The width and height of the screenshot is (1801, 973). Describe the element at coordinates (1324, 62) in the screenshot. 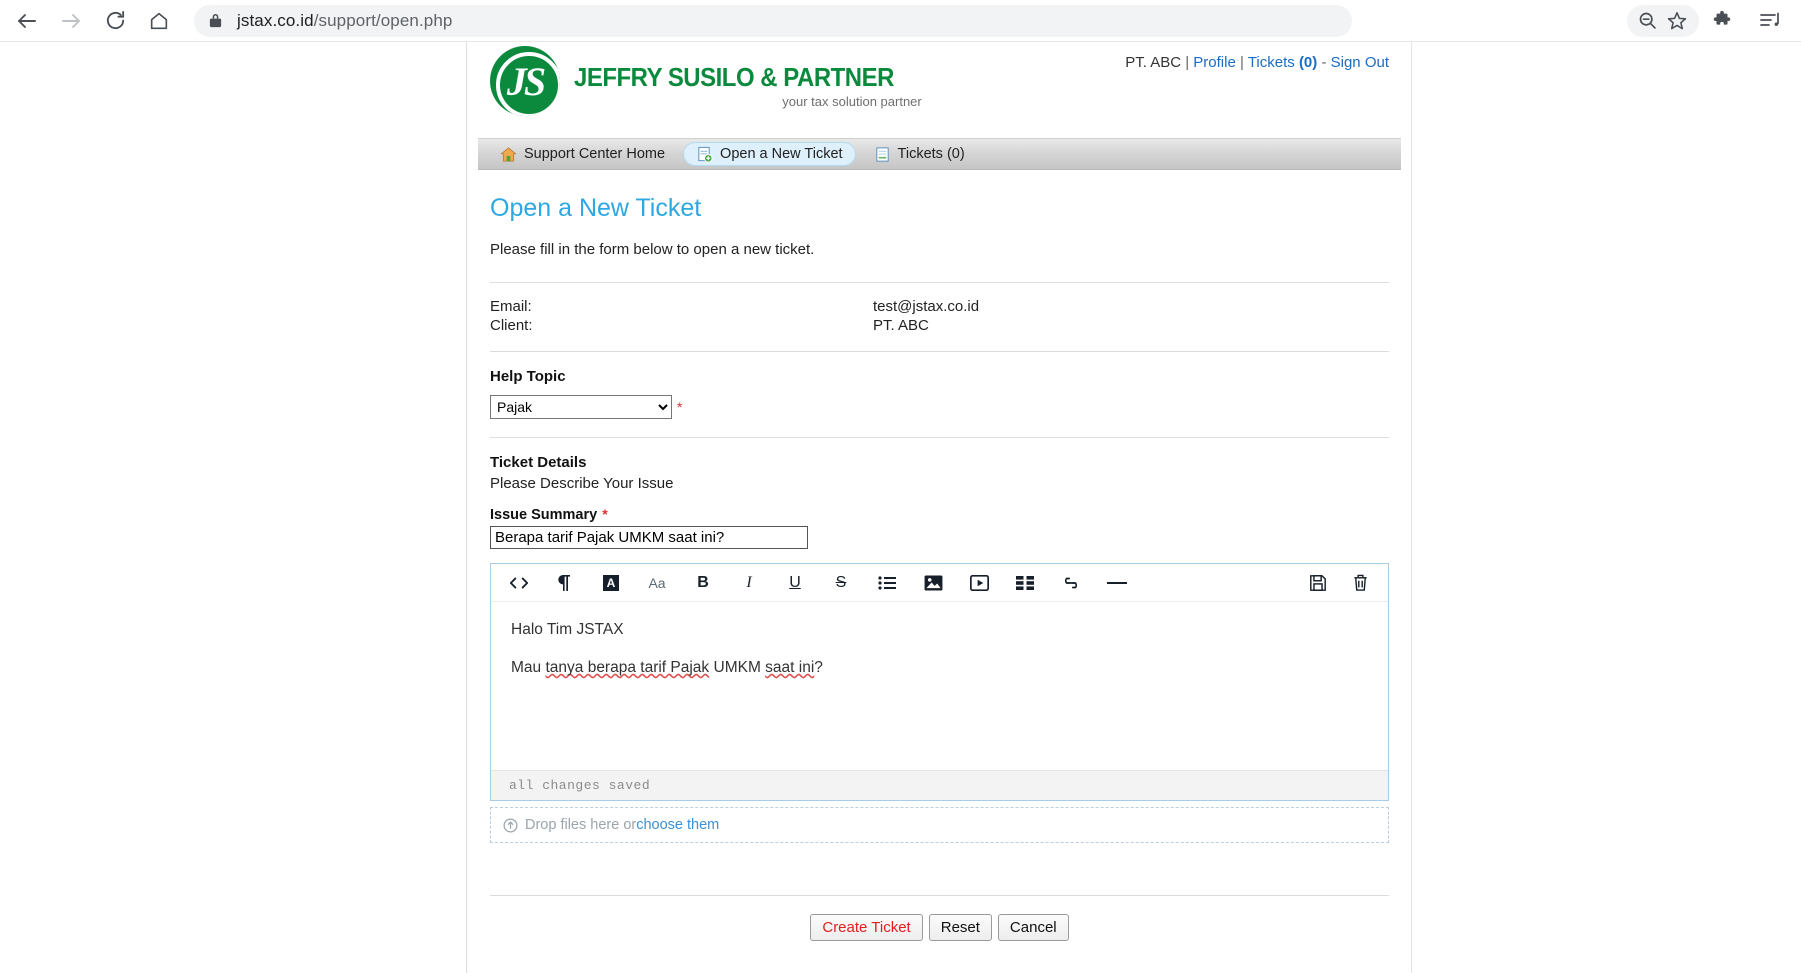

I see `user-bar-dash: -` at that location.